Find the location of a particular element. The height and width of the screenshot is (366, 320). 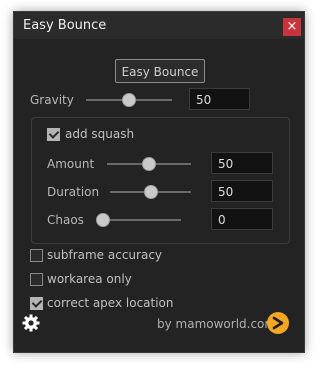

duration-slider is located at coordinates (150, 192).